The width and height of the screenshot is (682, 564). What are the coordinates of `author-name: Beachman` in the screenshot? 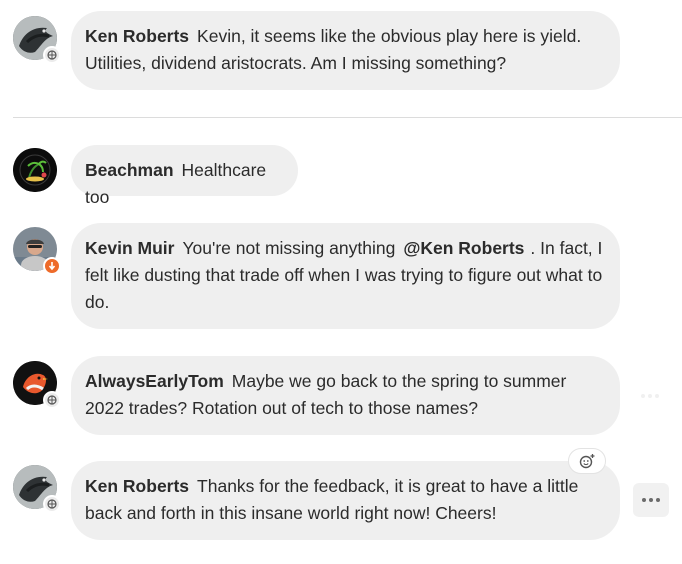 It's located at (129, 170).